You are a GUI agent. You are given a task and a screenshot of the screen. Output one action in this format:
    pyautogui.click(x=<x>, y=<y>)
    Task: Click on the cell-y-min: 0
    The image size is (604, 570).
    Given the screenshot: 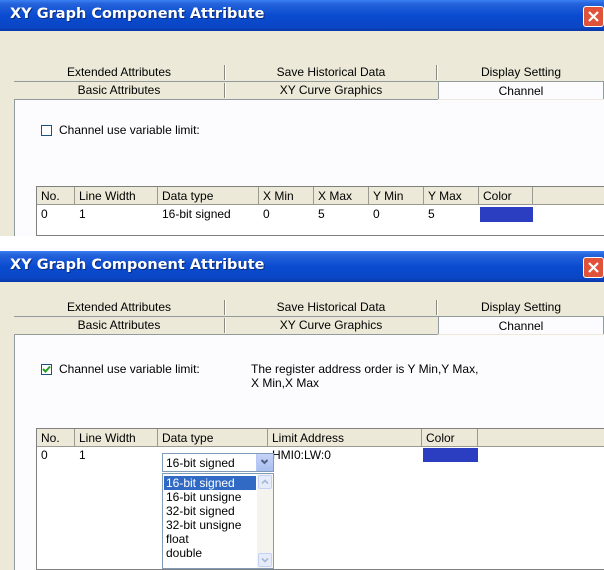 What is the action you would take?
    pyautogui.click(x=396, y=214)
    